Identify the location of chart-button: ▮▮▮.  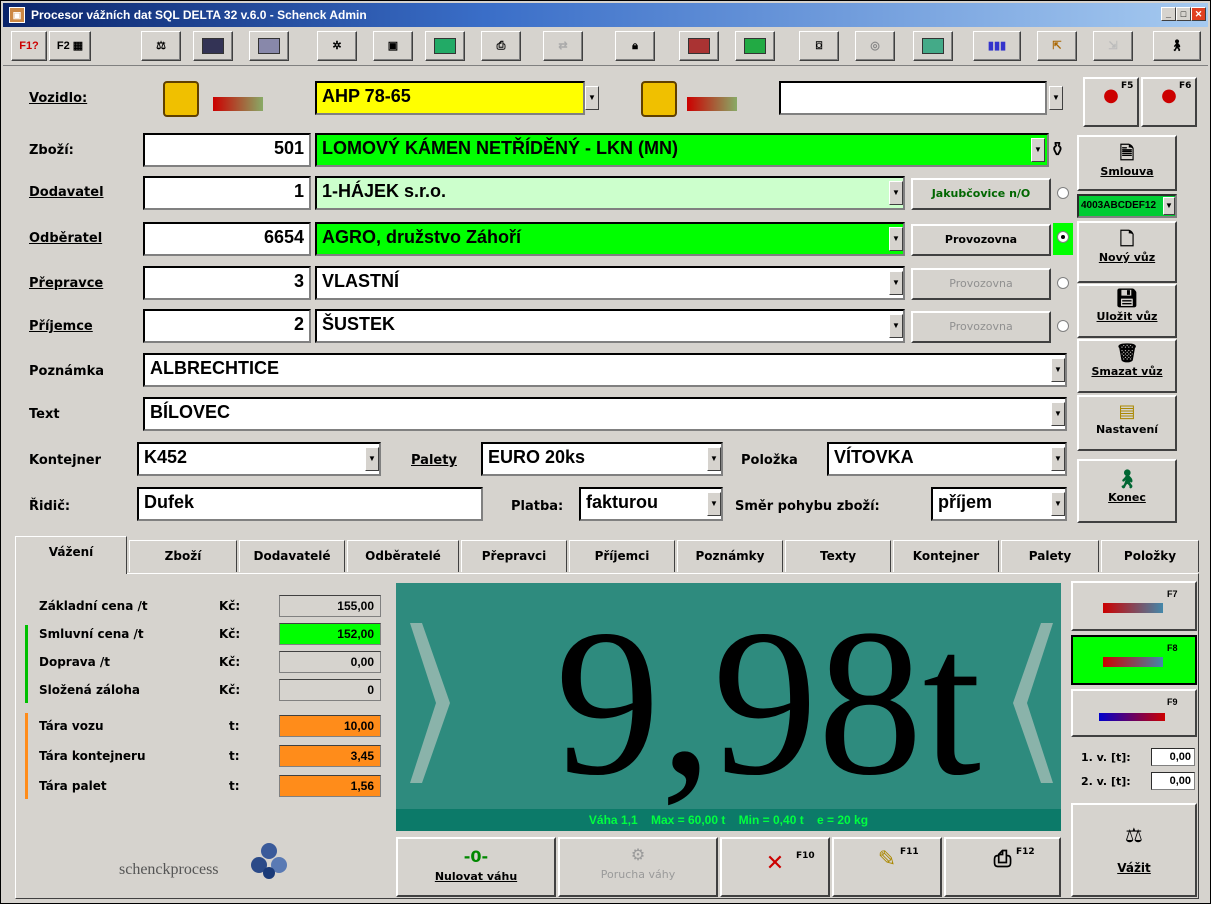
(997, 46).